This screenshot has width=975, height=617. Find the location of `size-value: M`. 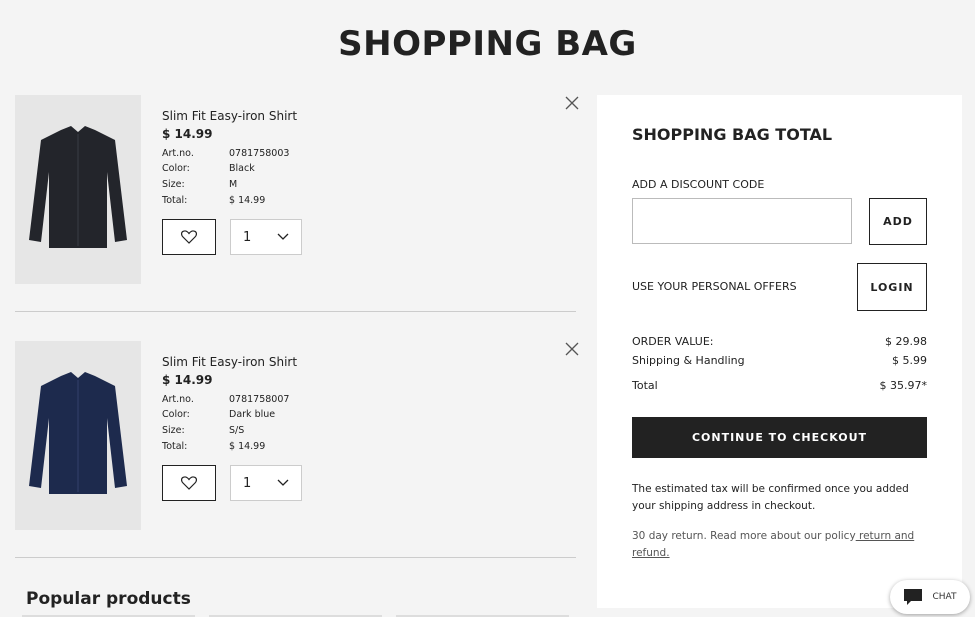

size-value: M is located at coordinates (233, 184).